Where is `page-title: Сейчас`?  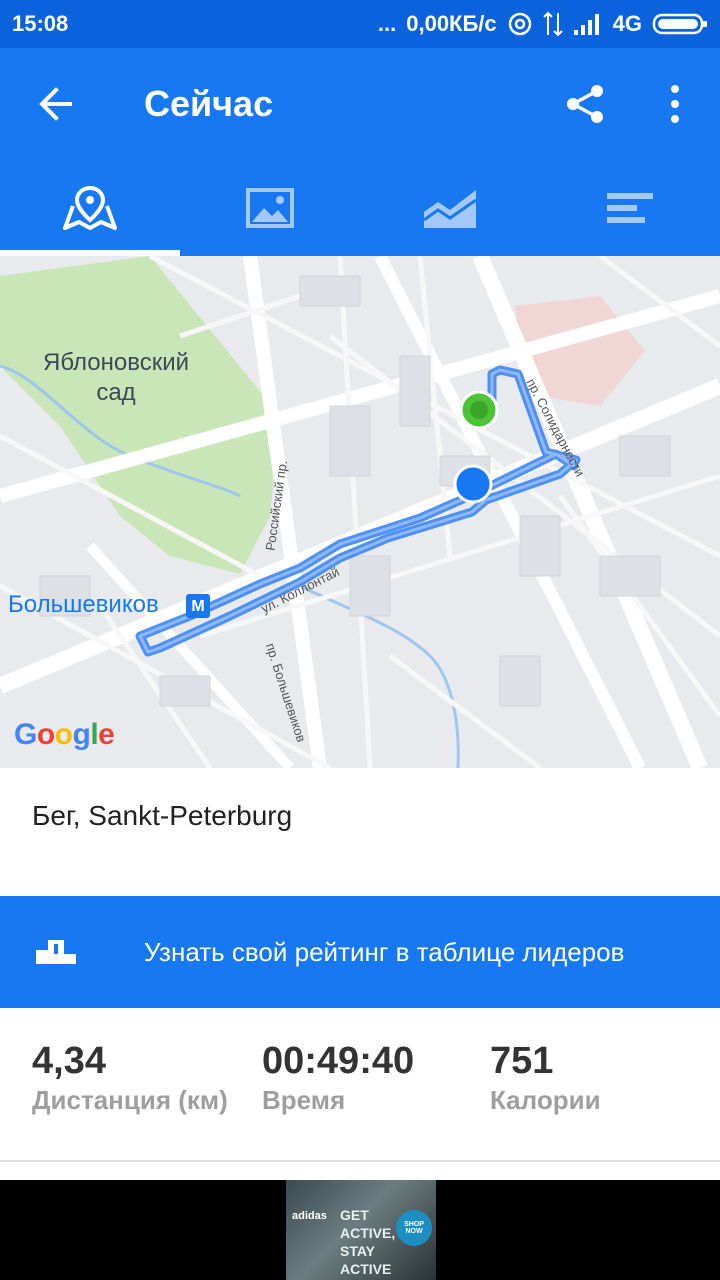
page-title: Сейчас is located at coordinates (209, 103).